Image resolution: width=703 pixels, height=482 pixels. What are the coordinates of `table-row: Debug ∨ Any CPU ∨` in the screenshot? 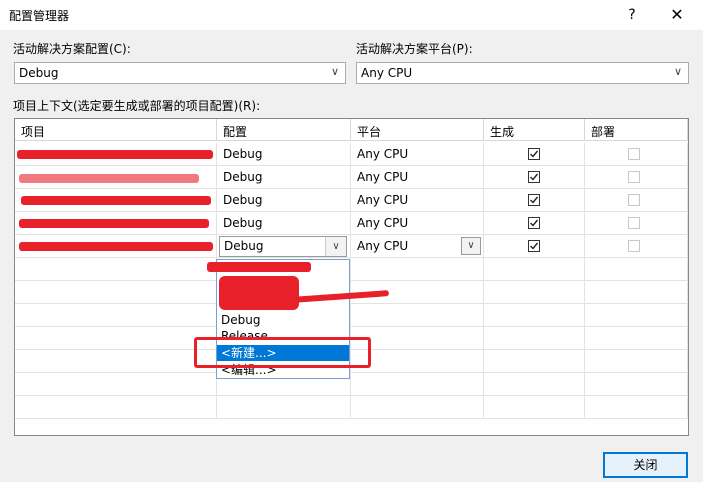 It's located at (351, 246).